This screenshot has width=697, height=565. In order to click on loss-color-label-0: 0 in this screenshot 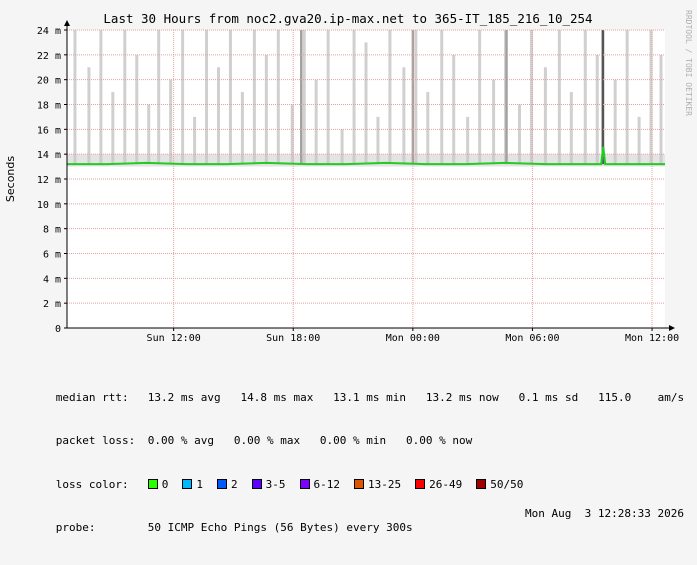, I will do `click(165, 484)`.